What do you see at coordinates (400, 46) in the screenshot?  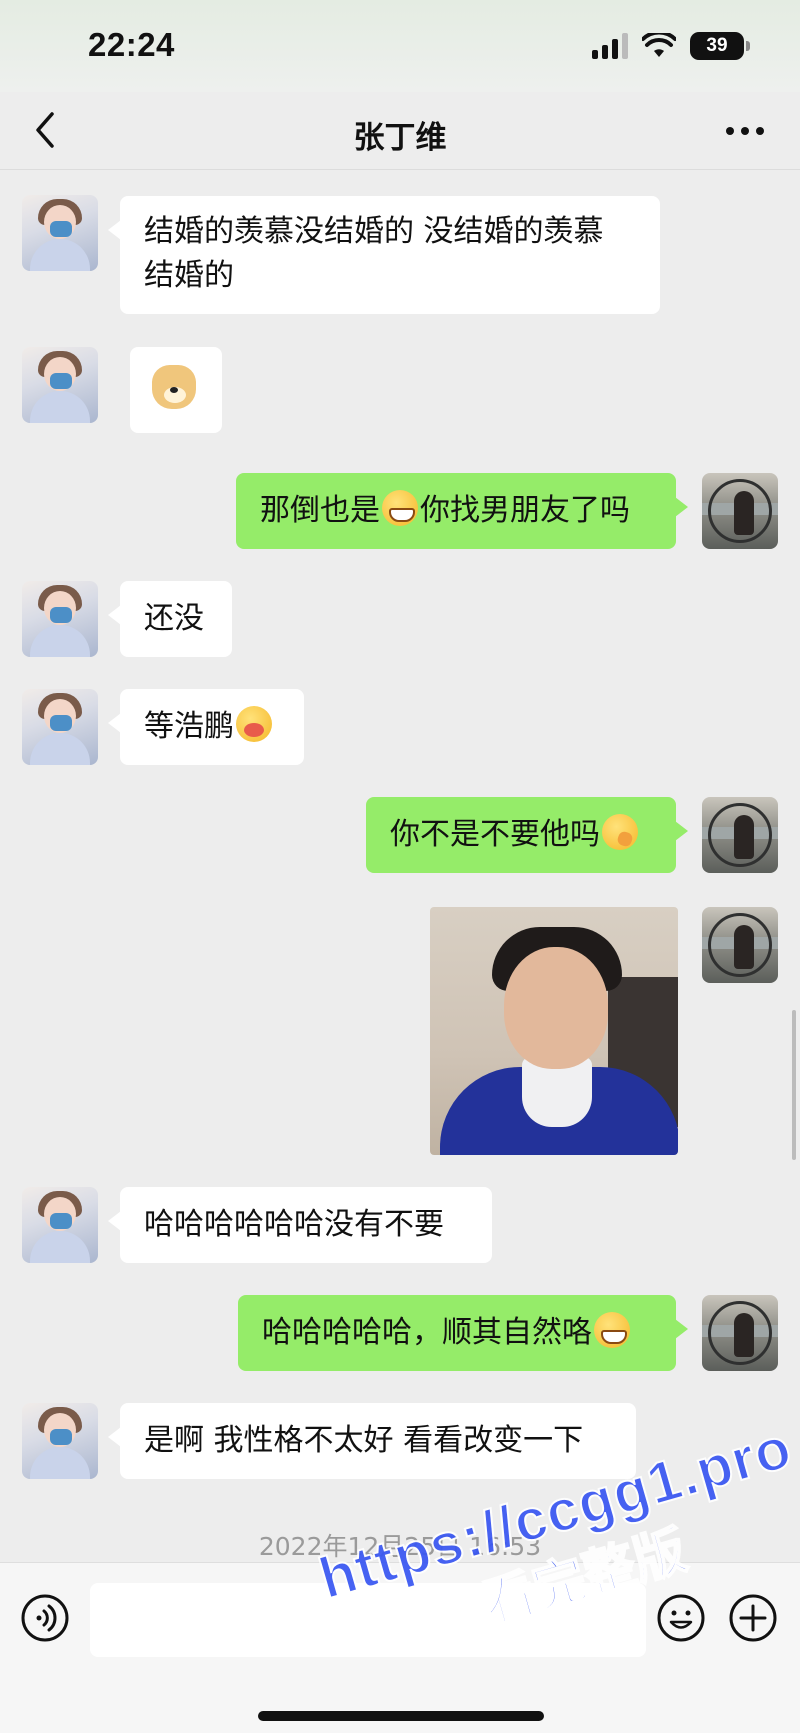 I see `status-bar: 22:24 39` at bounding box center [400, 46].